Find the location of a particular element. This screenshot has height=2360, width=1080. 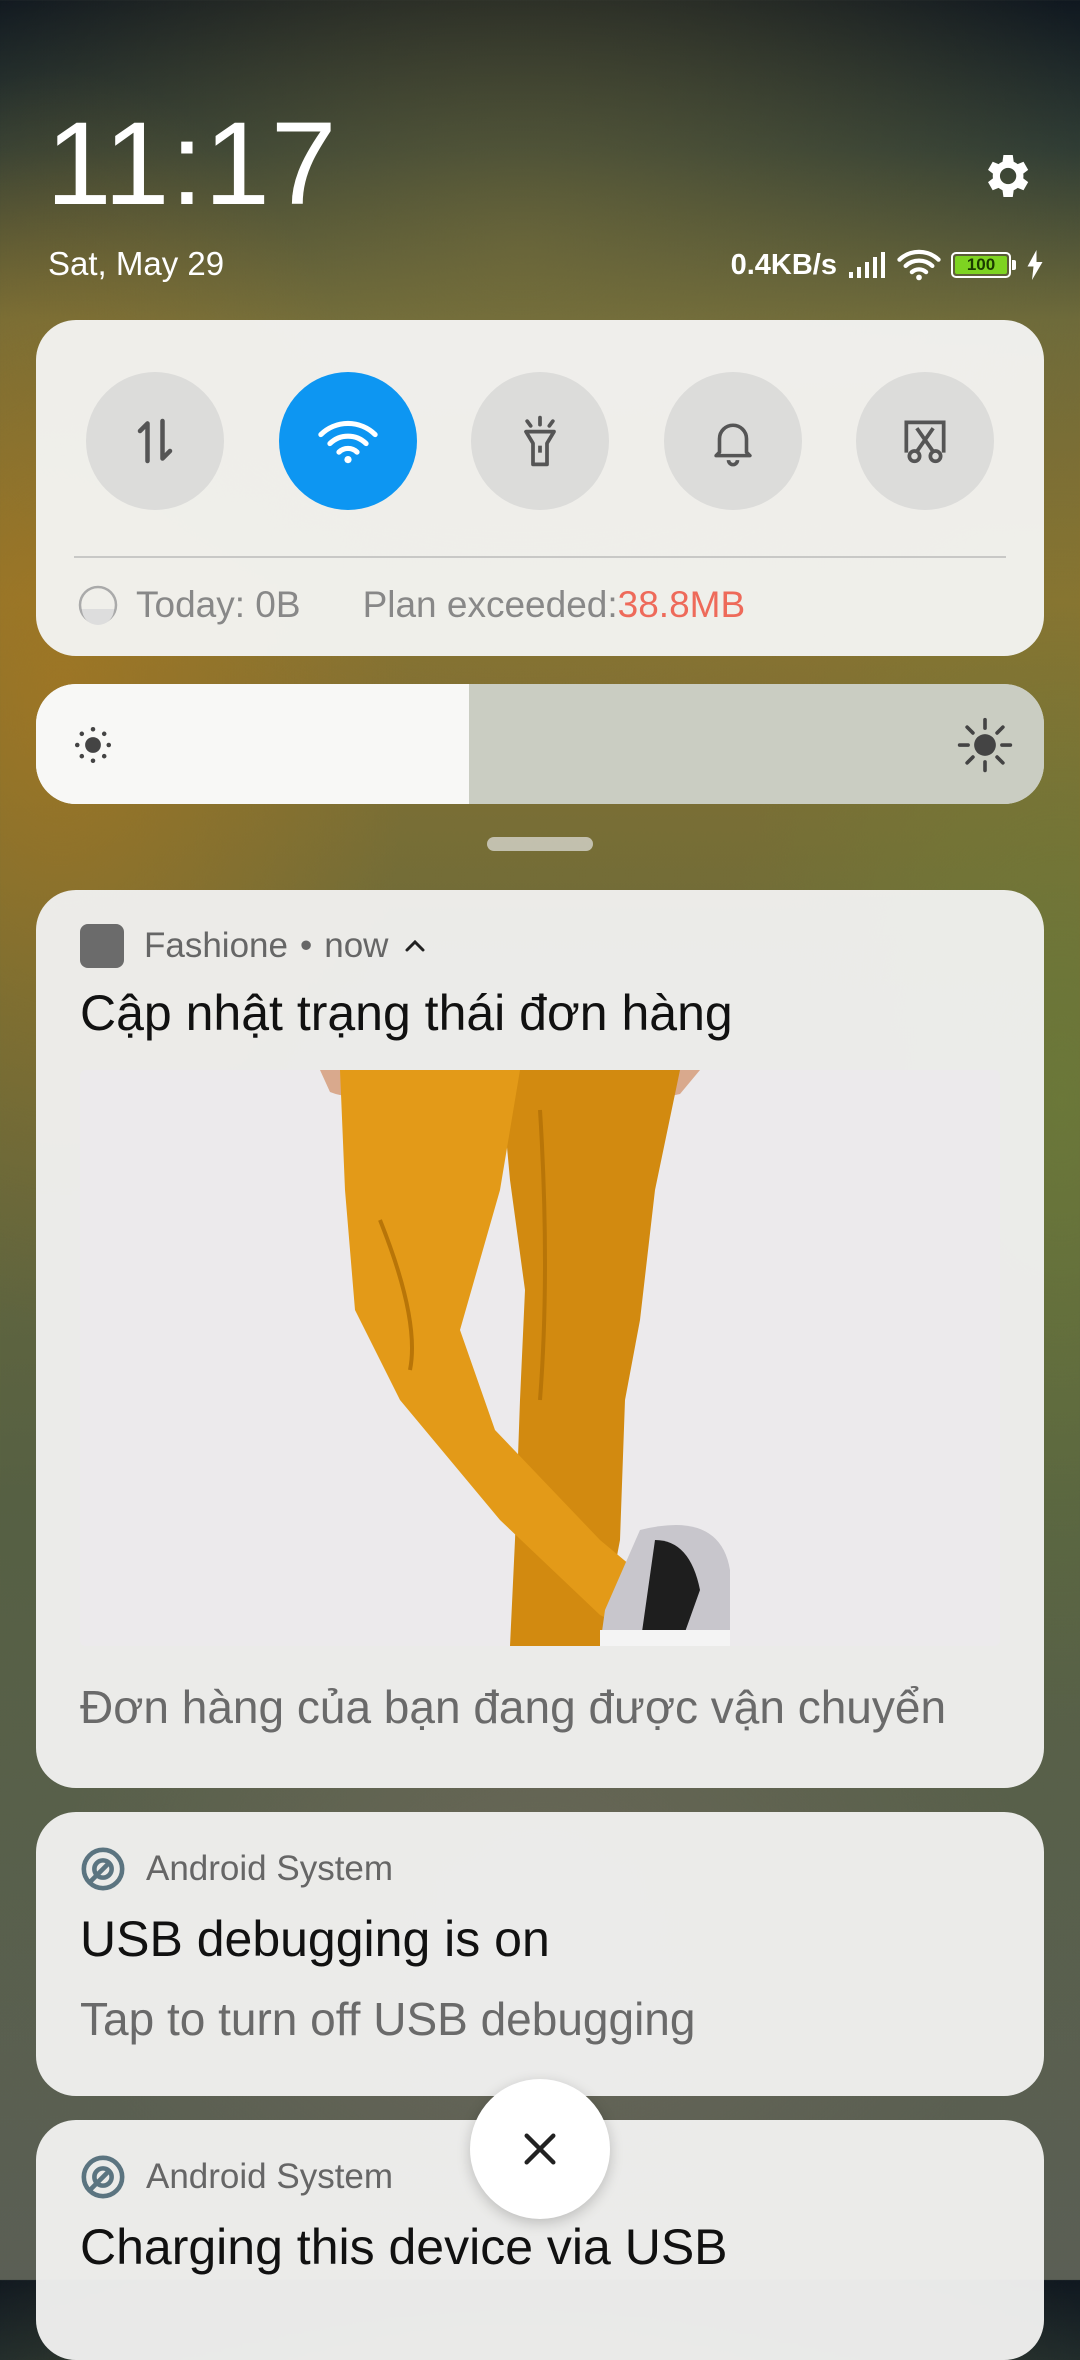

scissors-icon is located at coordinates (925, 442).